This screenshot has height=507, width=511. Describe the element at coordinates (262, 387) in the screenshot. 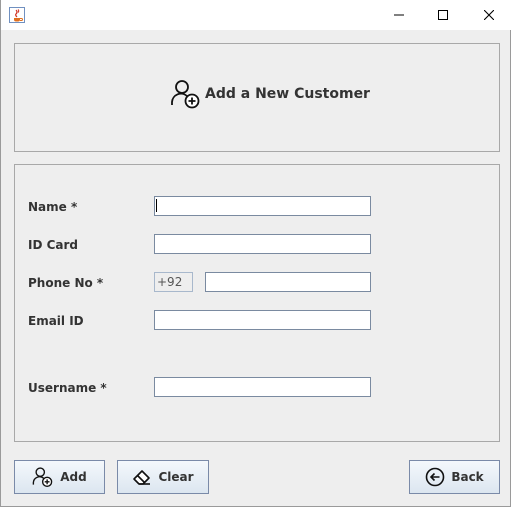

I see `username-field` at that location.